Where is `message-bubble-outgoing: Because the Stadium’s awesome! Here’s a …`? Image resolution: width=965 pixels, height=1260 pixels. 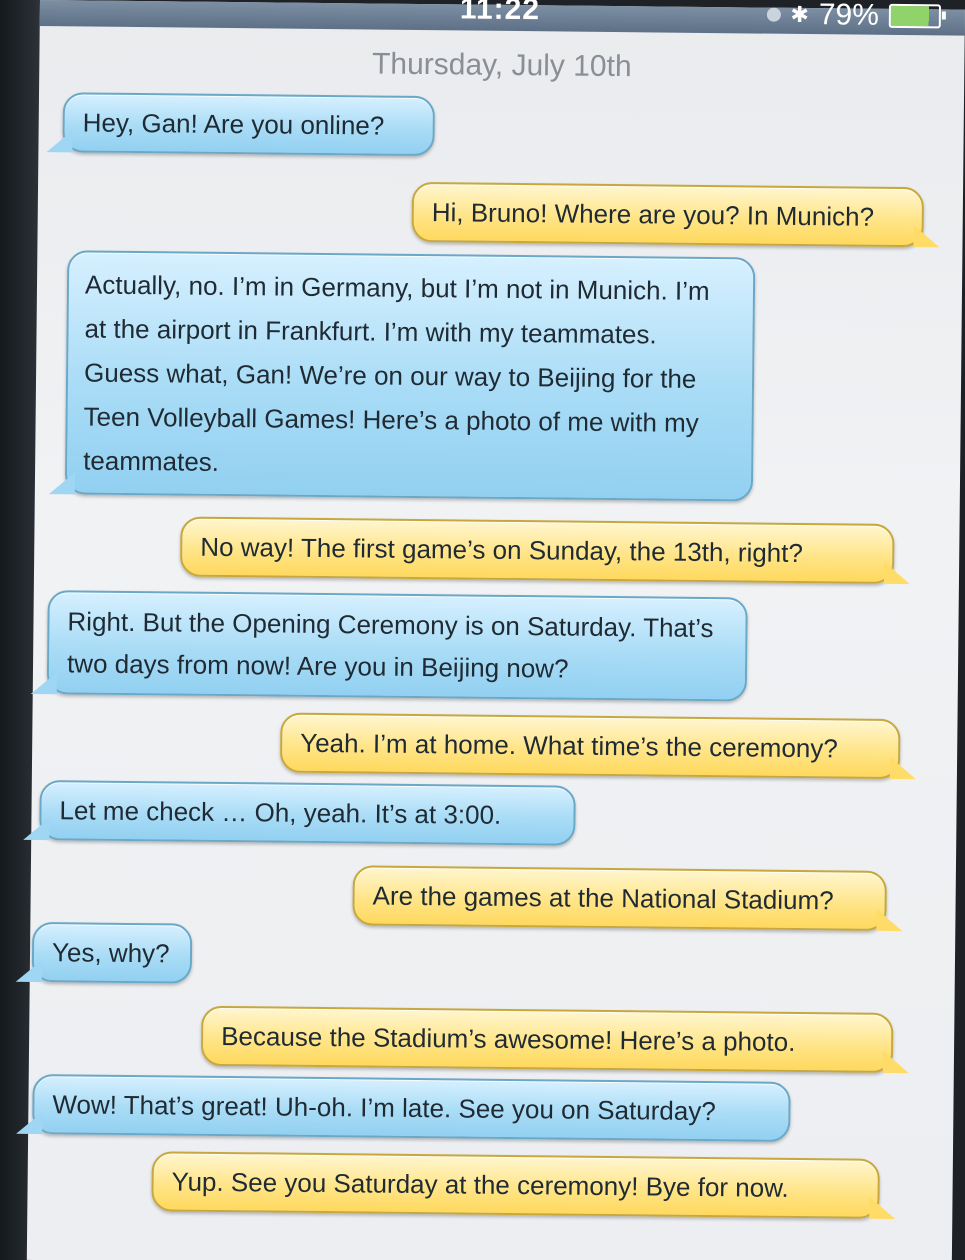 message-bubble-outgoing: Because the Stadium’s awesome! Here’s a … is located at coordinates (547, 1039).